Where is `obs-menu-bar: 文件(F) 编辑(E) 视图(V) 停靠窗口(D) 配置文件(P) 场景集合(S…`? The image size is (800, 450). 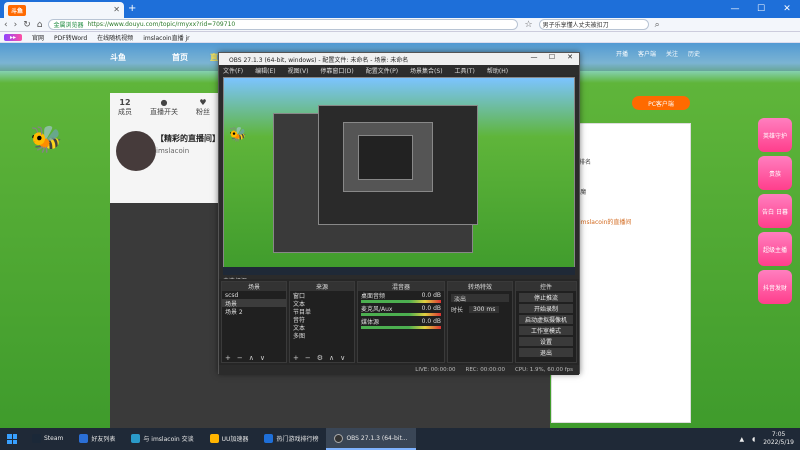 obs-menu-bar: 文件(F) 编辑(E) 视图(V) 停靠窗口(D) 配置文件(P) 场景集合(S… is located at coordinates (399, 70).